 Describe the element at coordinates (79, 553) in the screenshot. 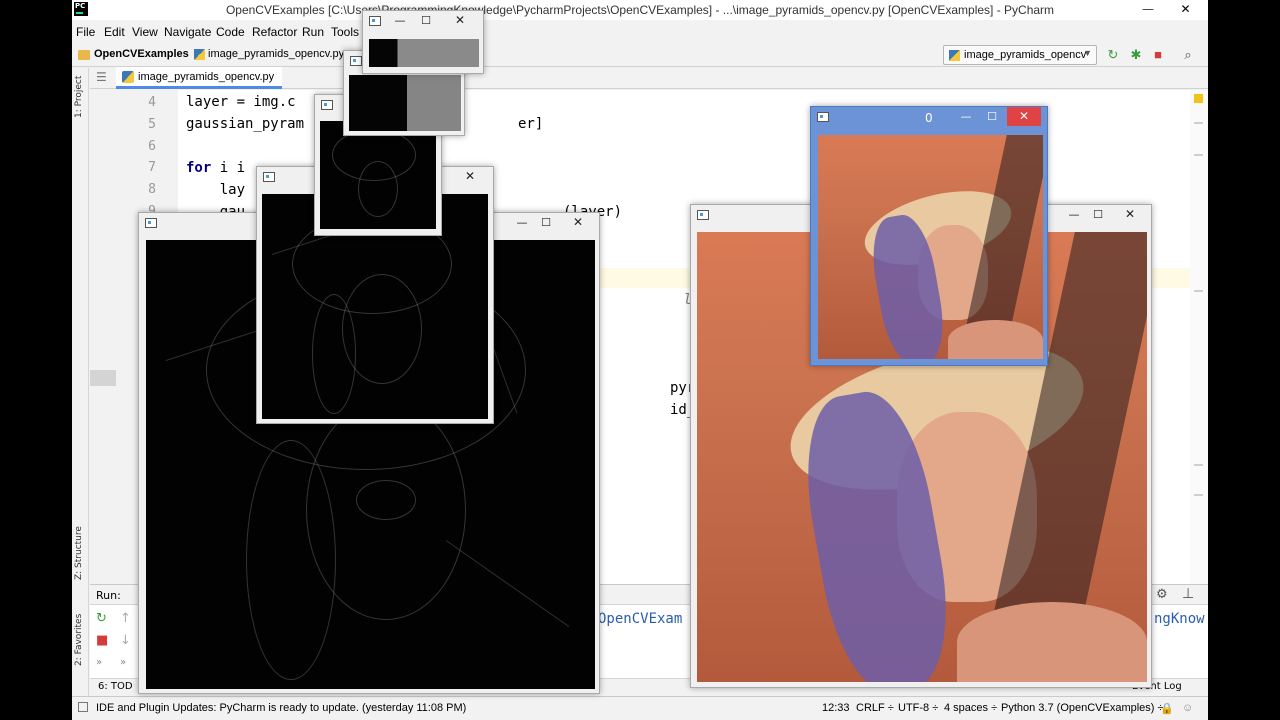

I see `structure-tool-tab: Z: Structure` at that location.